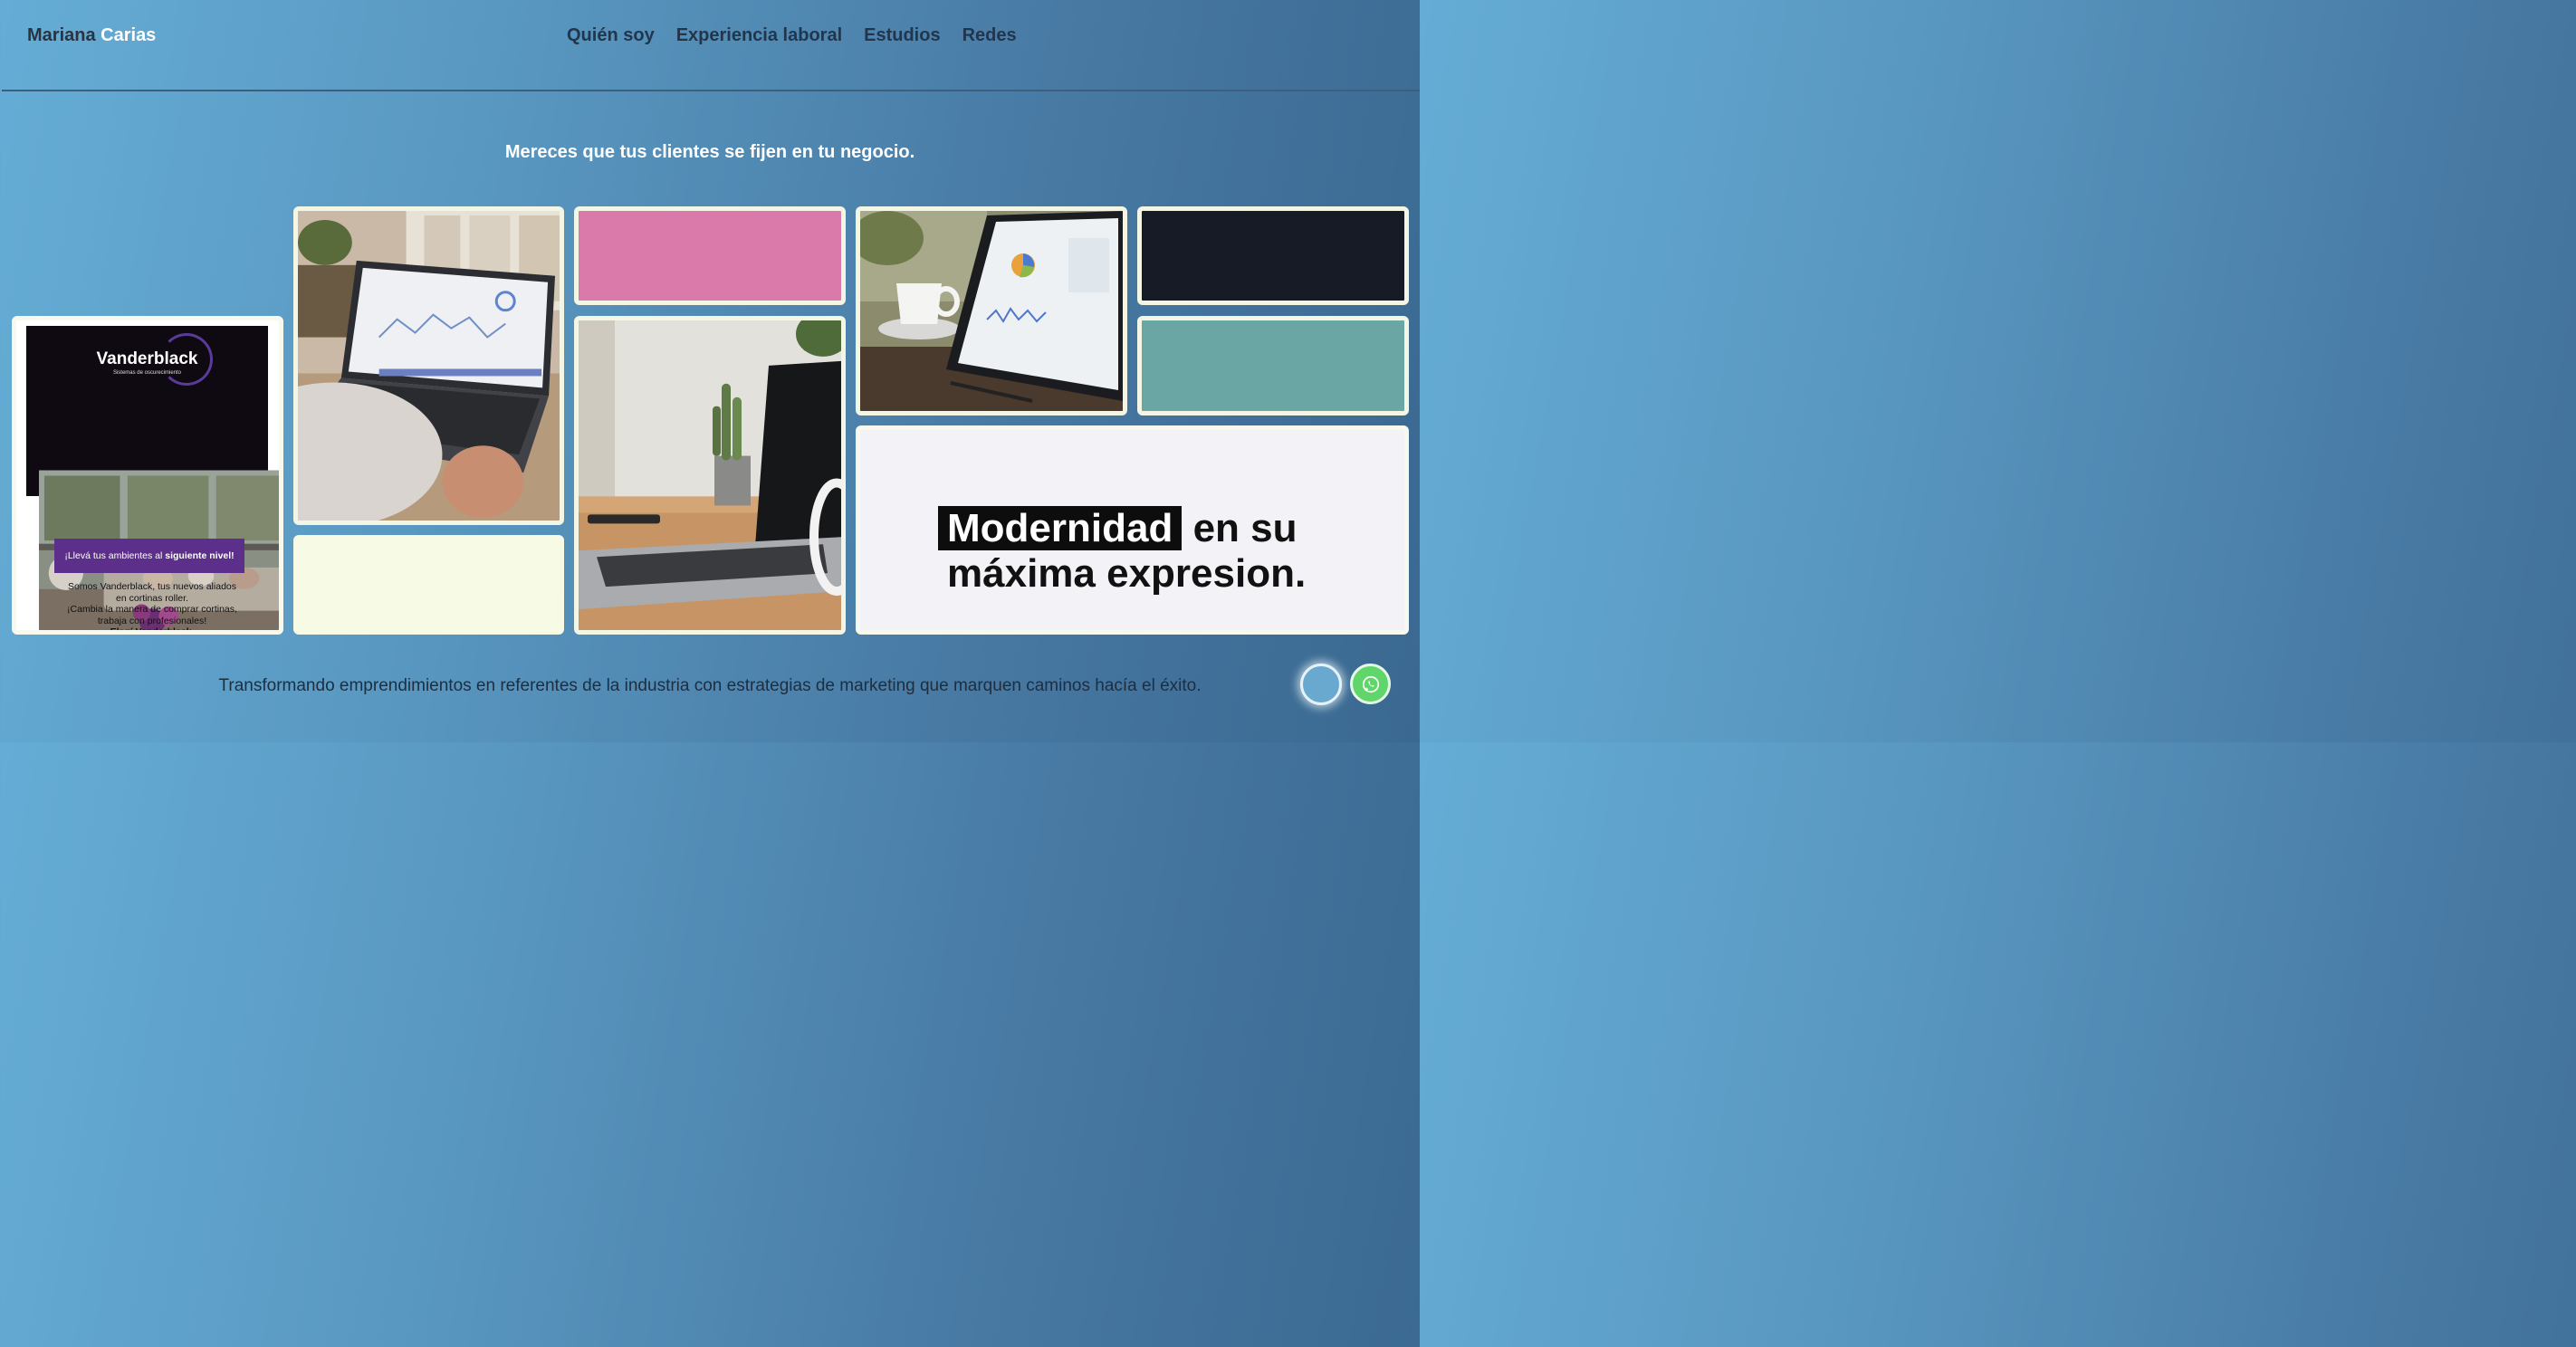 This screenshot has width=2576, height=1347. I want to click on laptop-desk-photo, so click(710, 475).